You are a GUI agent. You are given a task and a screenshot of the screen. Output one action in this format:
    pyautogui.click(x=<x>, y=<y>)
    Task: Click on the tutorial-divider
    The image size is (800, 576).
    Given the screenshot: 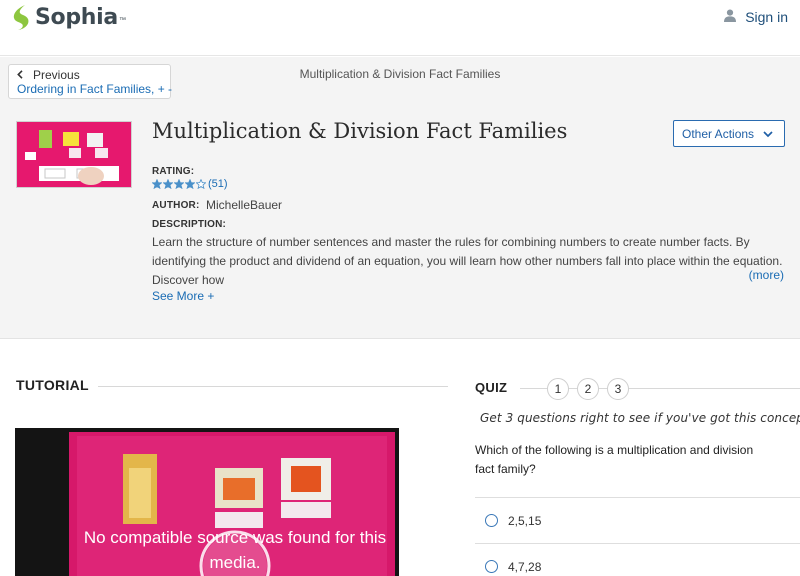 What is the action you would take?
    pyautogui.click(x=273, y=386)
    